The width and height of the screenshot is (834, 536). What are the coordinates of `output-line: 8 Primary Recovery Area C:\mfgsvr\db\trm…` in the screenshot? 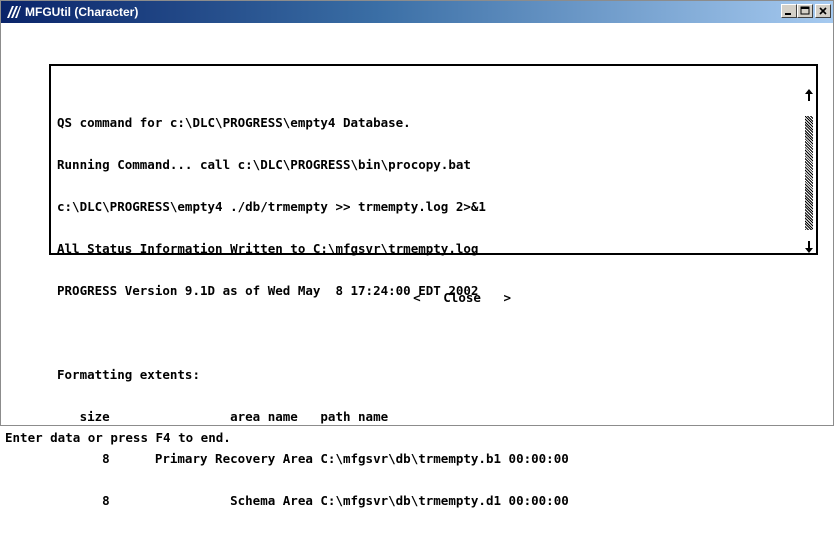 It's located at (313, 458).